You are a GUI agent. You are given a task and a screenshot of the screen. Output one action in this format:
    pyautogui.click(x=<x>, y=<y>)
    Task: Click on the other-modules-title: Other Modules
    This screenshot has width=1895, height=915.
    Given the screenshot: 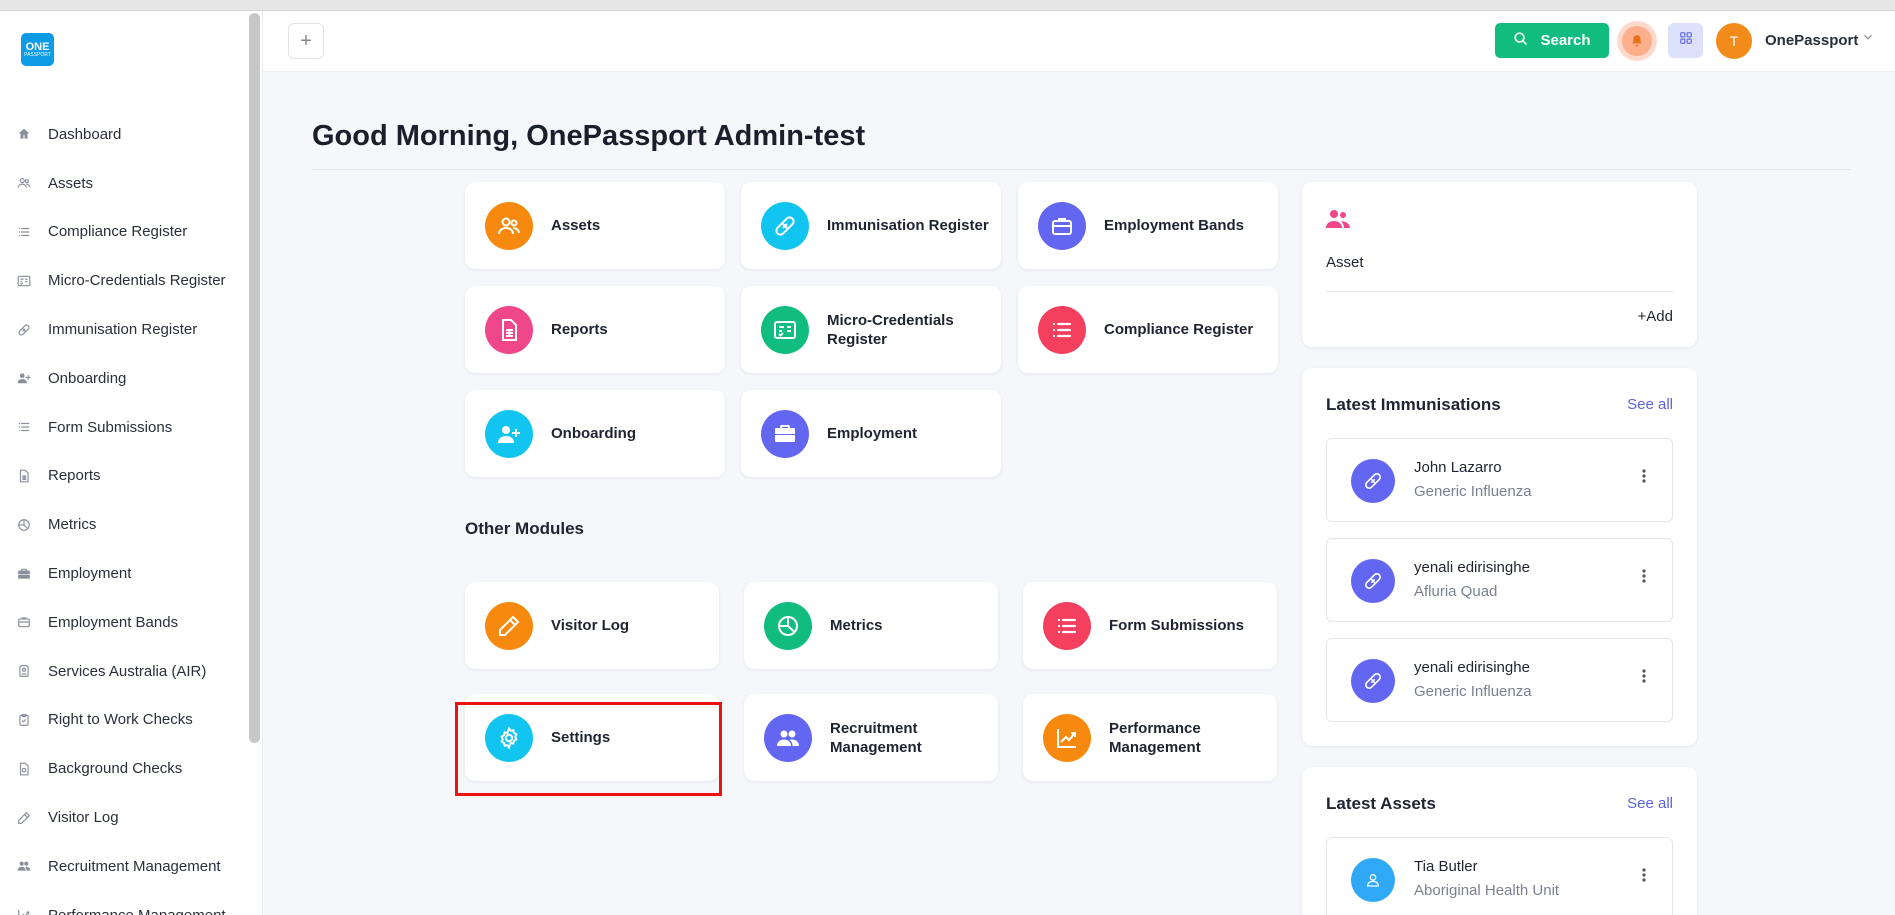 What is the action you would take?
    pyautogui.click(x=525, y=528)
    